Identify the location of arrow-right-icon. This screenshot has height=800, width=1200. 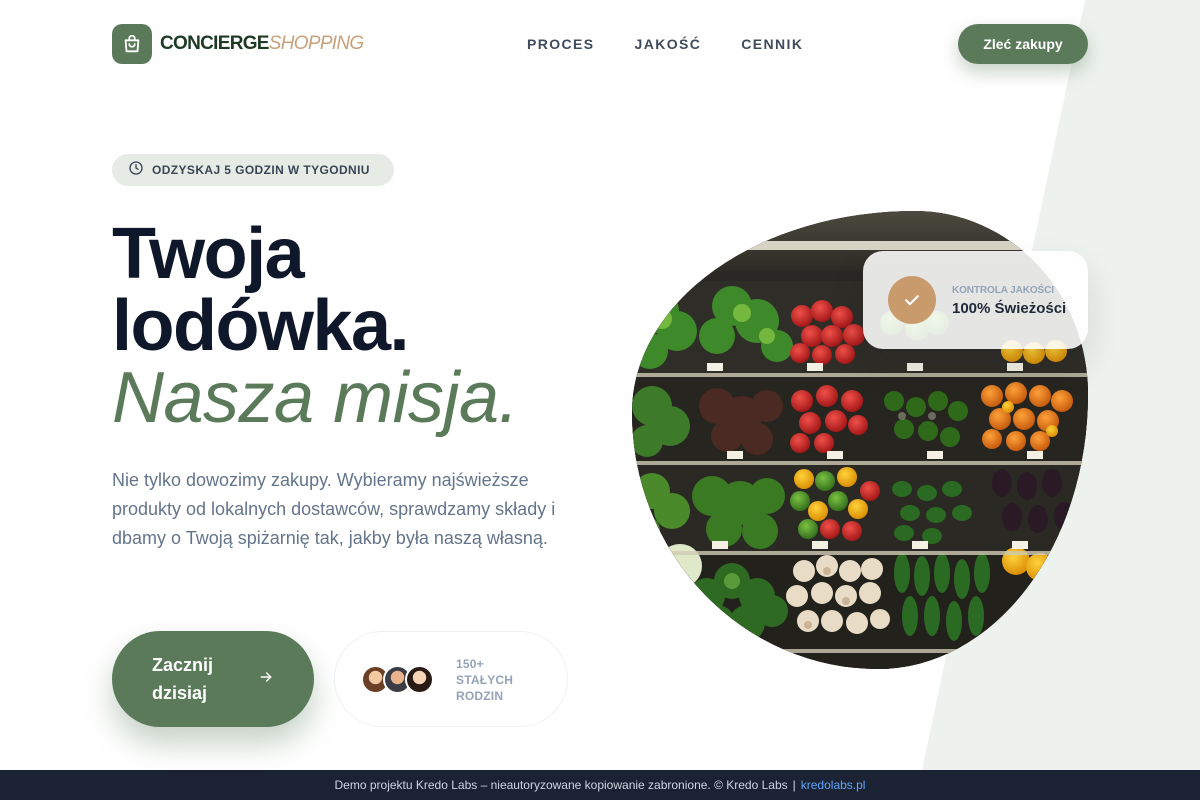
(266, 678).